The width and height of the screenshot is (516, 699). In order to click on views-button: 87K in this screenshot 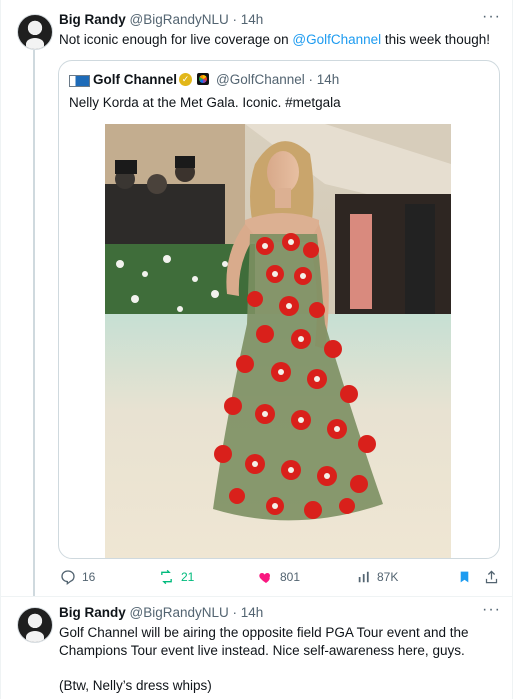, I will do `click(377, 577)`.